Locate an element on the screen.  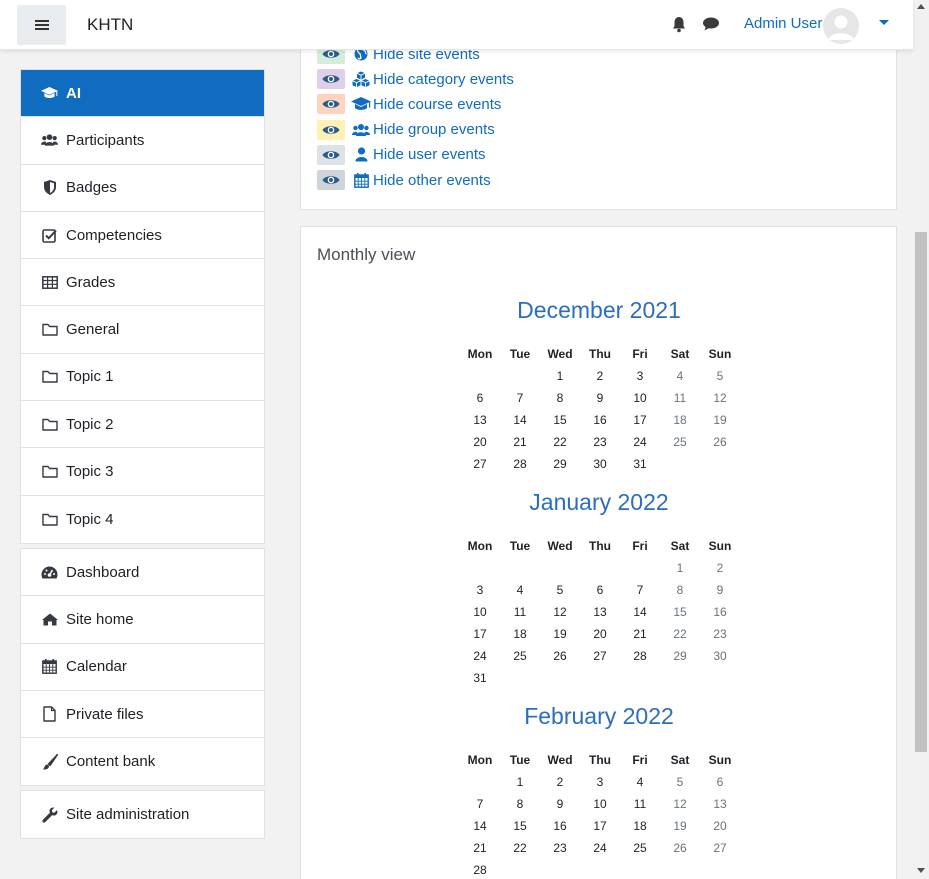
nav-item-calendar: Calendar is located at coordinates (142, 667).